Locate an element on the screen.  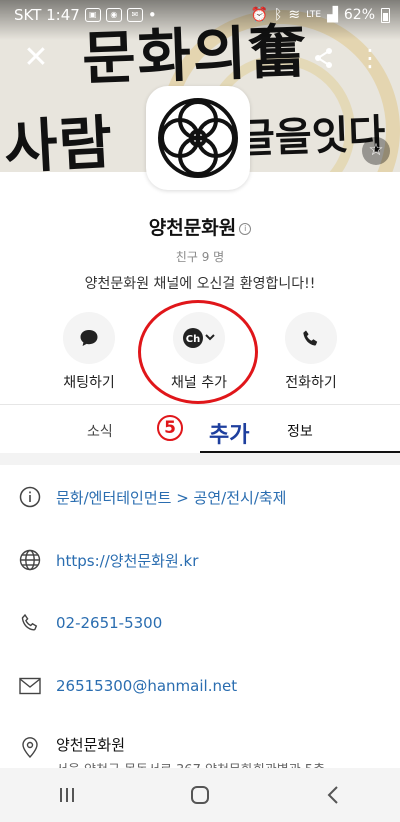
globe-icon is located at coordinates (30, 560).